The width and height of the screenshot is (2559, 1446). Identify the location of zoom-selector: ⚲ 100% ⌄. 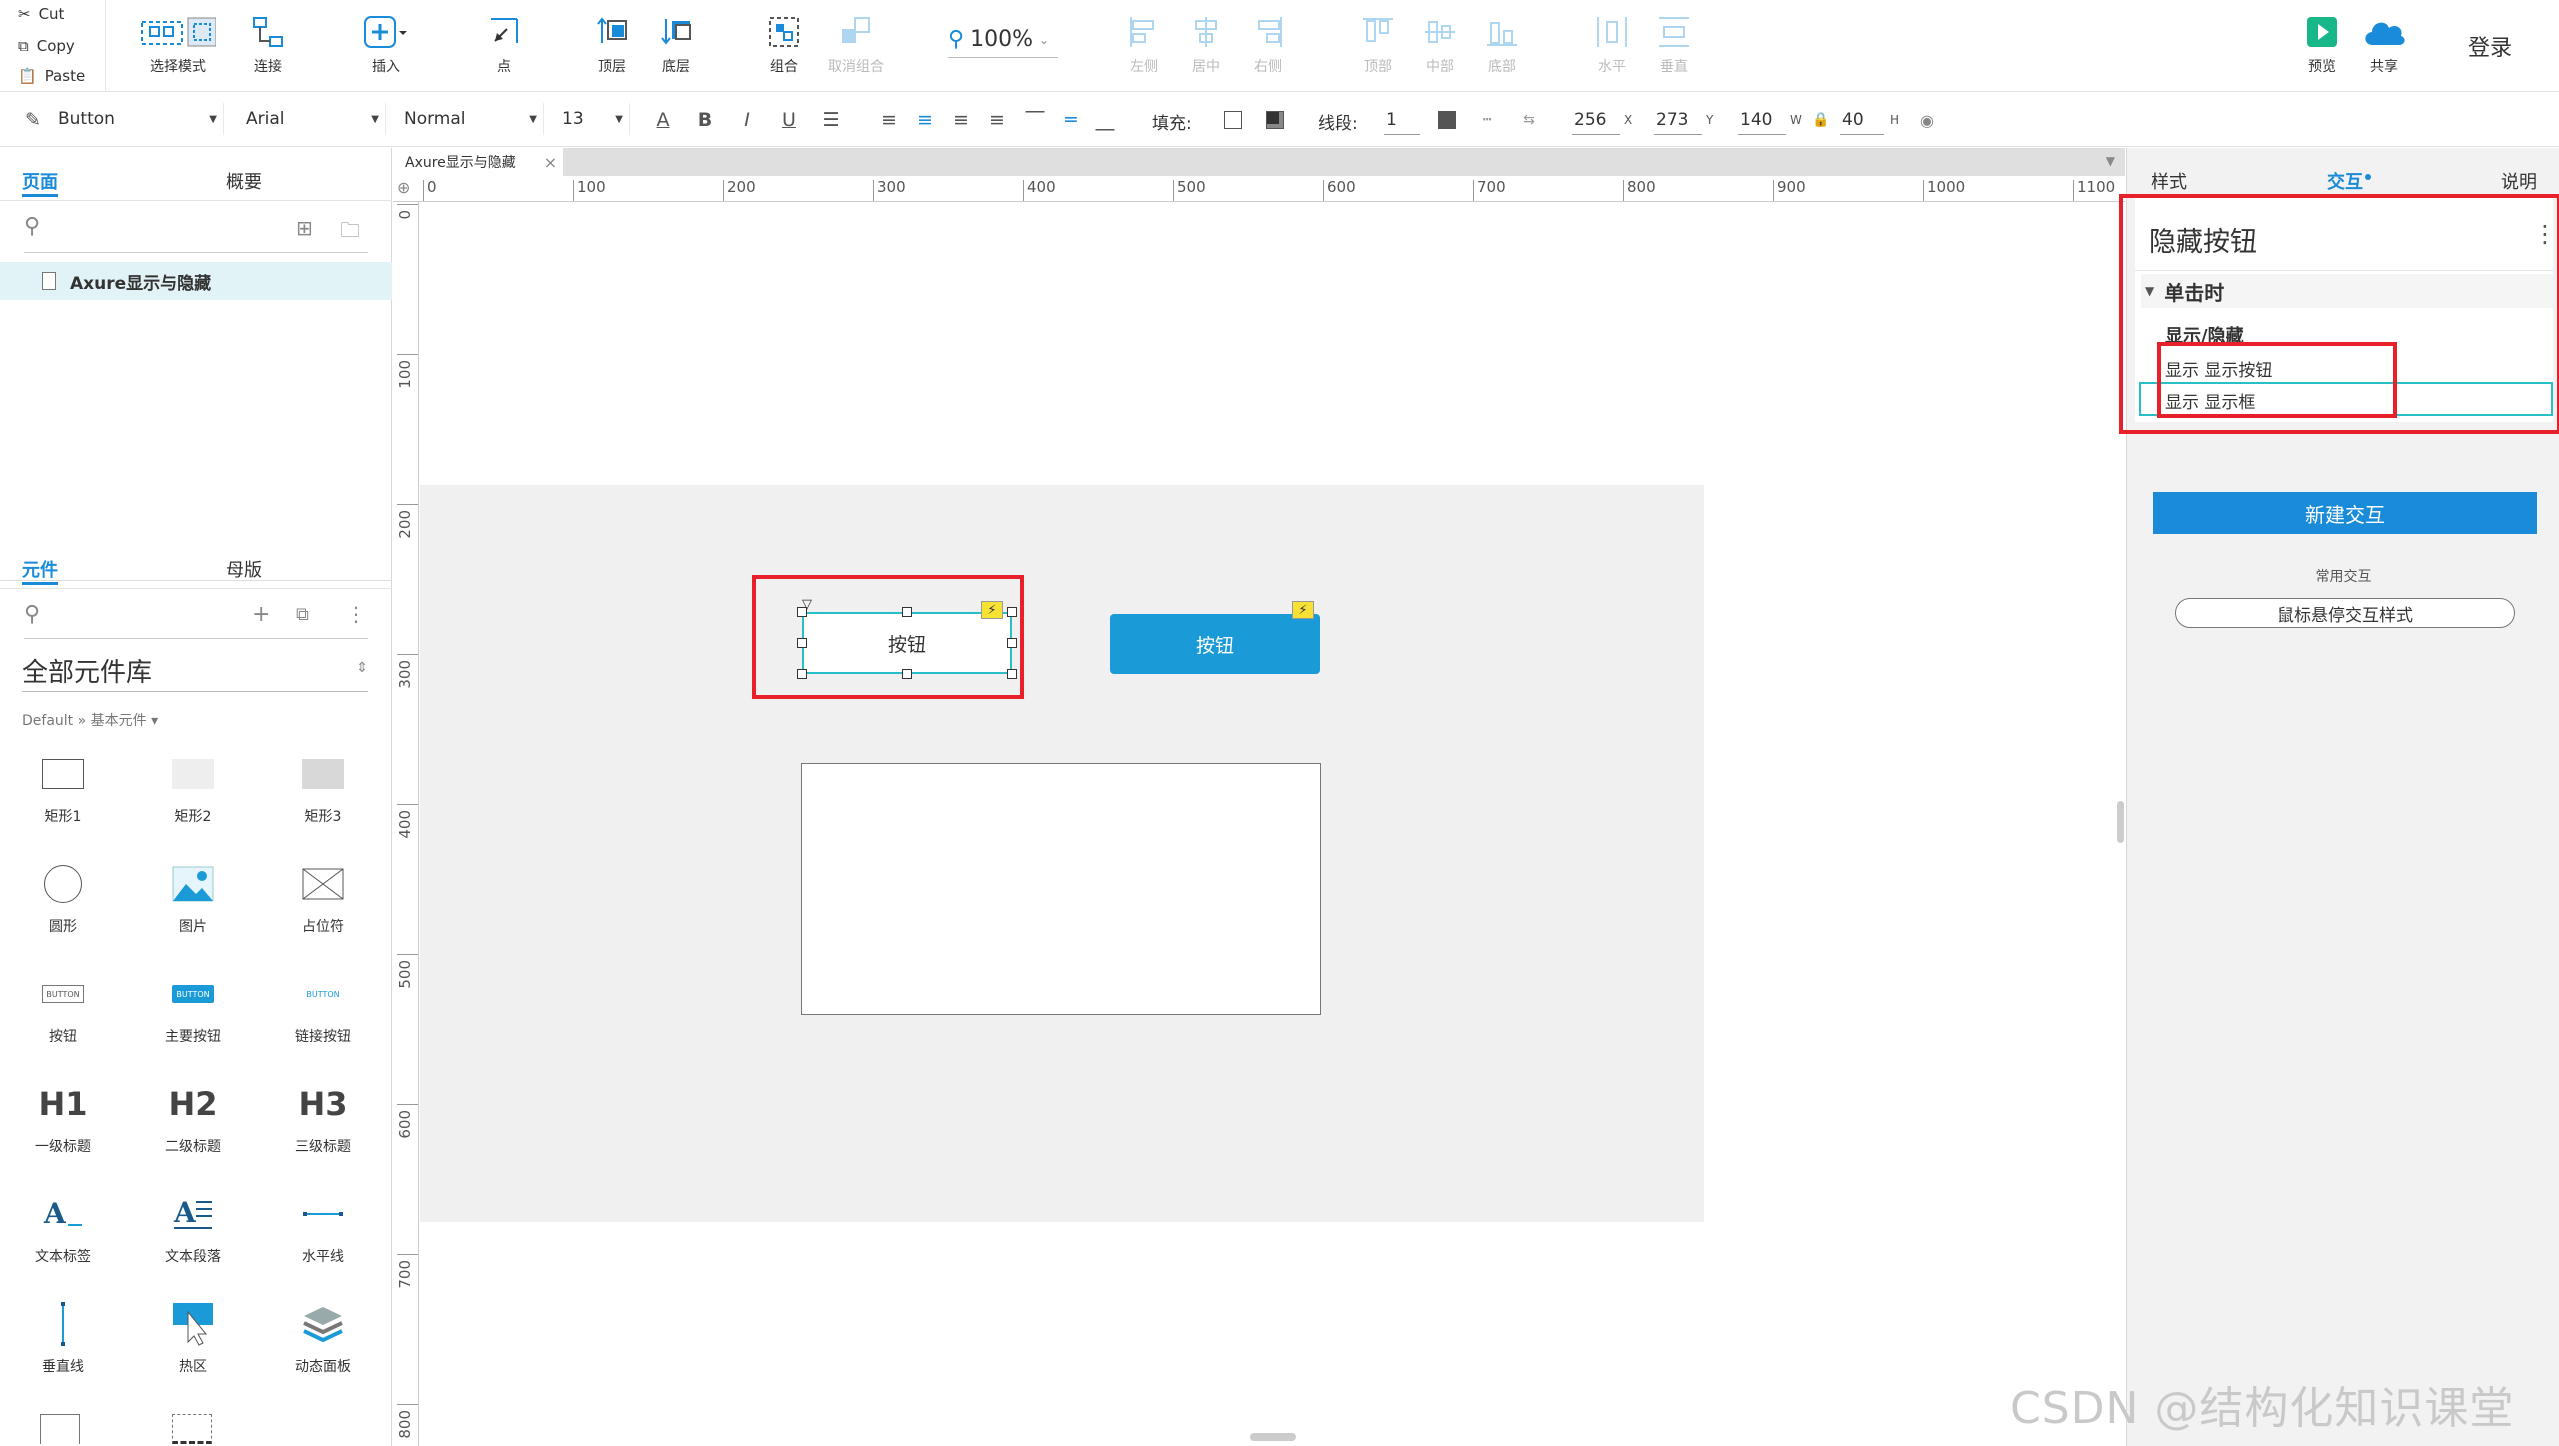
(1003, 40).